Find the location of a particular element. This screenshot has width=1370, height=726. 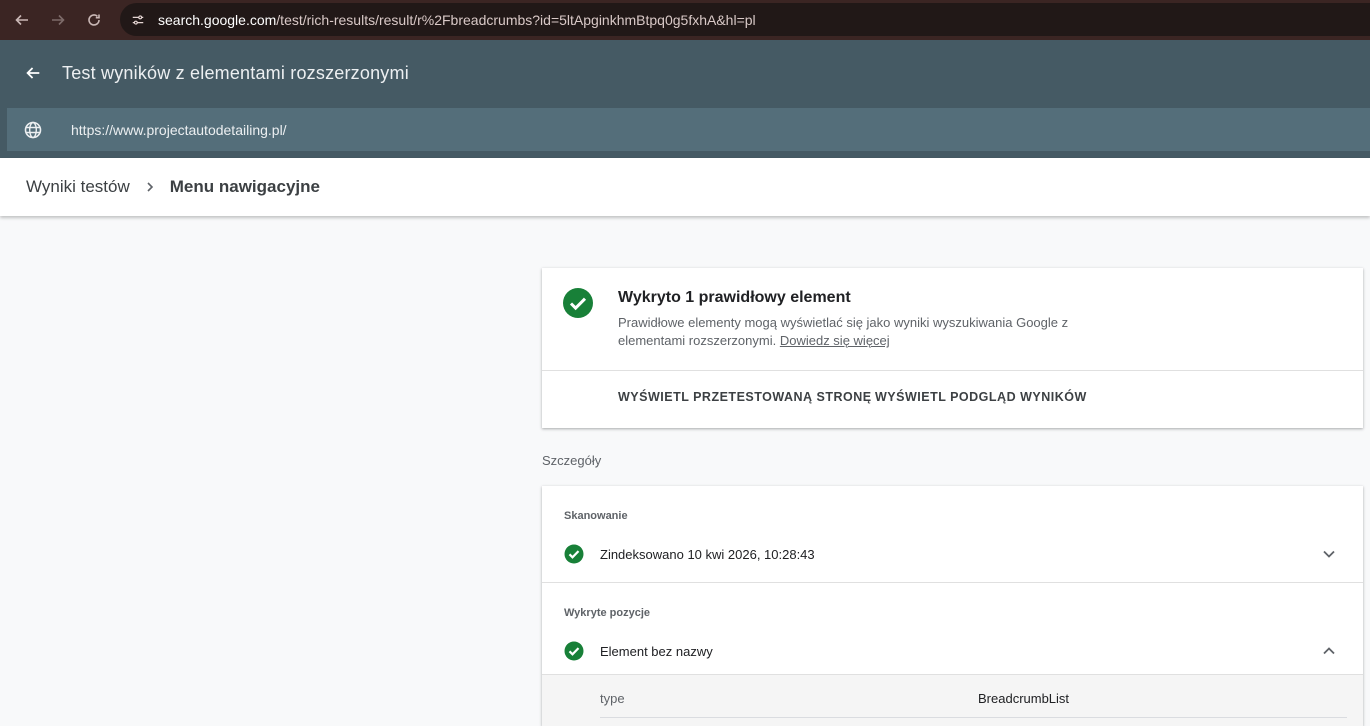

browser-forward-button is located at coordinates (58, 20).